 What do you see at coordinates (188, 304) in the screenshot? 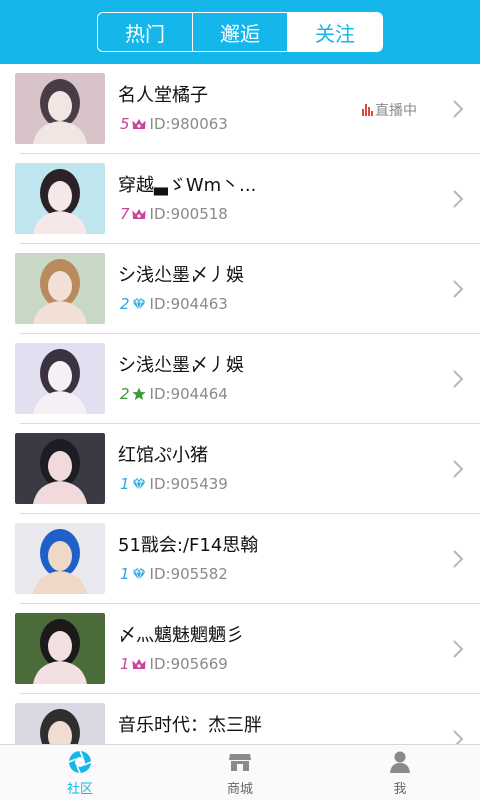
I see `user-id: ID:904463` at bounding box center [188, 304].